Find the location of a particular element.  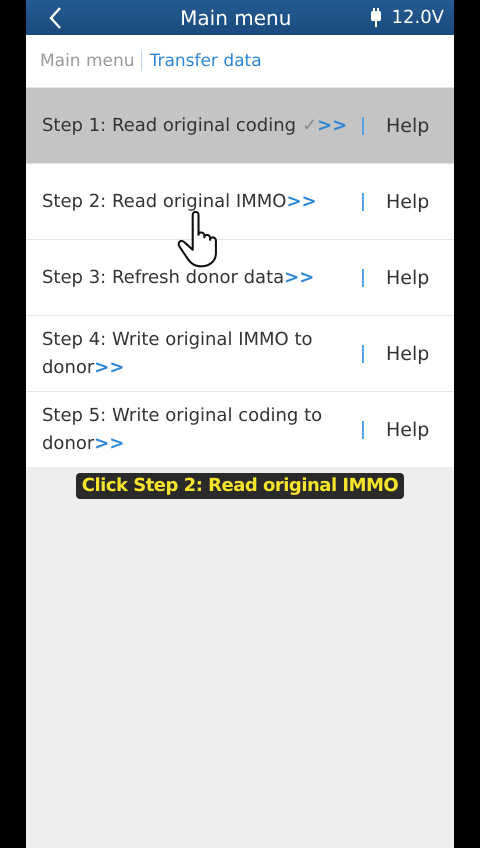

step-label: Step 2: Read original IMMO>> is located at coordinates (180, 202).